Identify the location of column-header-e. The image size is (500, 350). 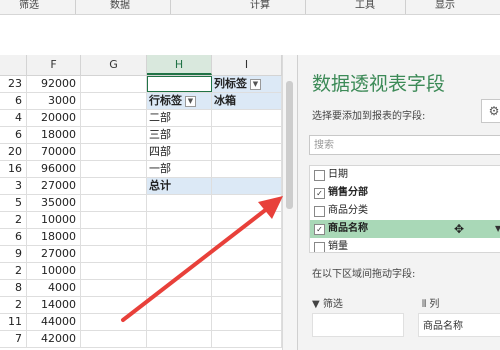
(13, 65).